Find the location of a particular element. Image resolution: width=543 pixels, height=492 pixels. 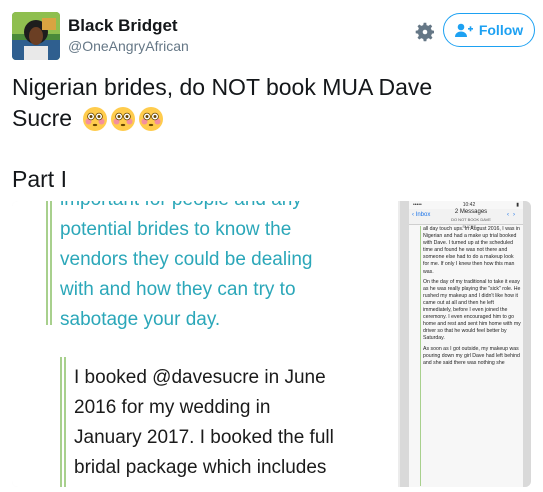

tweet-header: Black Bridget @OneAngryAfrican Follow is located at coordinates (273, 38).